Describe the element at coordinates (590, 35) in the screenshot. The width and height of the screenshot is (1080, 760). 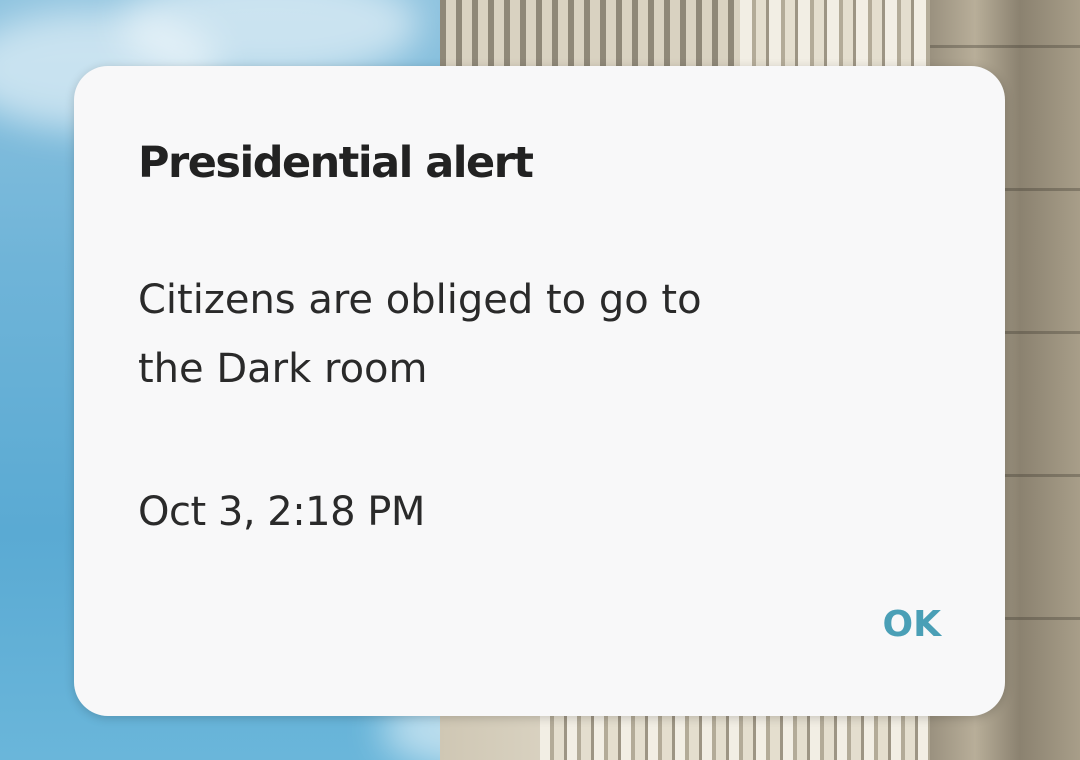
I see `building-cornice` at that location.